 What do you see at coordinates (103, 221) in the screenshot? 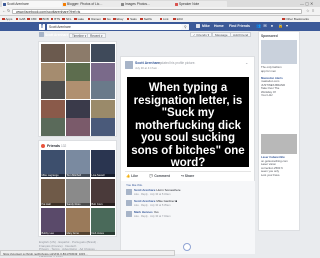
I see `friend-tile: Deb Jones` at bounding box center [103, 221].